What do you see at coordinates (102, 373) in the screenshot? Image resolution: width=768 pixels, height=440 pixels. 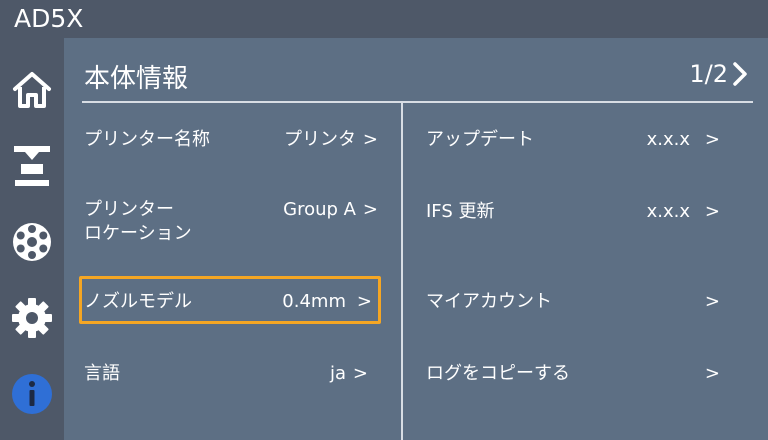 I see `row-label: 言語` at bounding box center [102, 373].